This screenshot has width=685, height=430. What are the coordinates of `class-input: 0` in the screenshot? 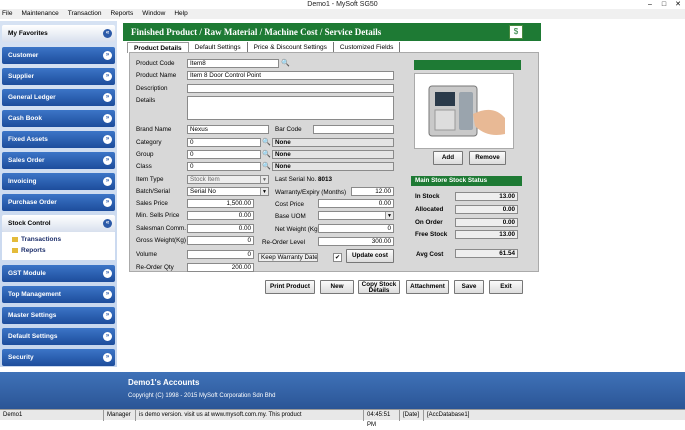 It's located at (224, 166).